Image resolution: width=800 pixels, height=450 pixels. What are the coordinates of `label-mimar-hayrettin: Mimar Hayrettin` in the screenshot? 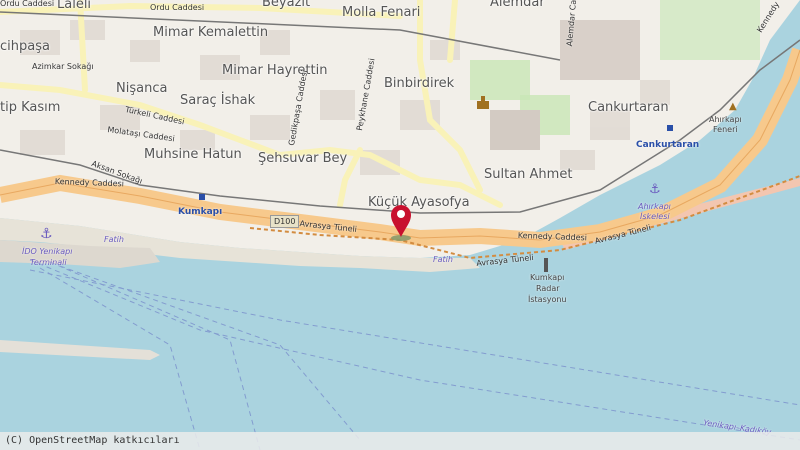 It's located at (275, 70).